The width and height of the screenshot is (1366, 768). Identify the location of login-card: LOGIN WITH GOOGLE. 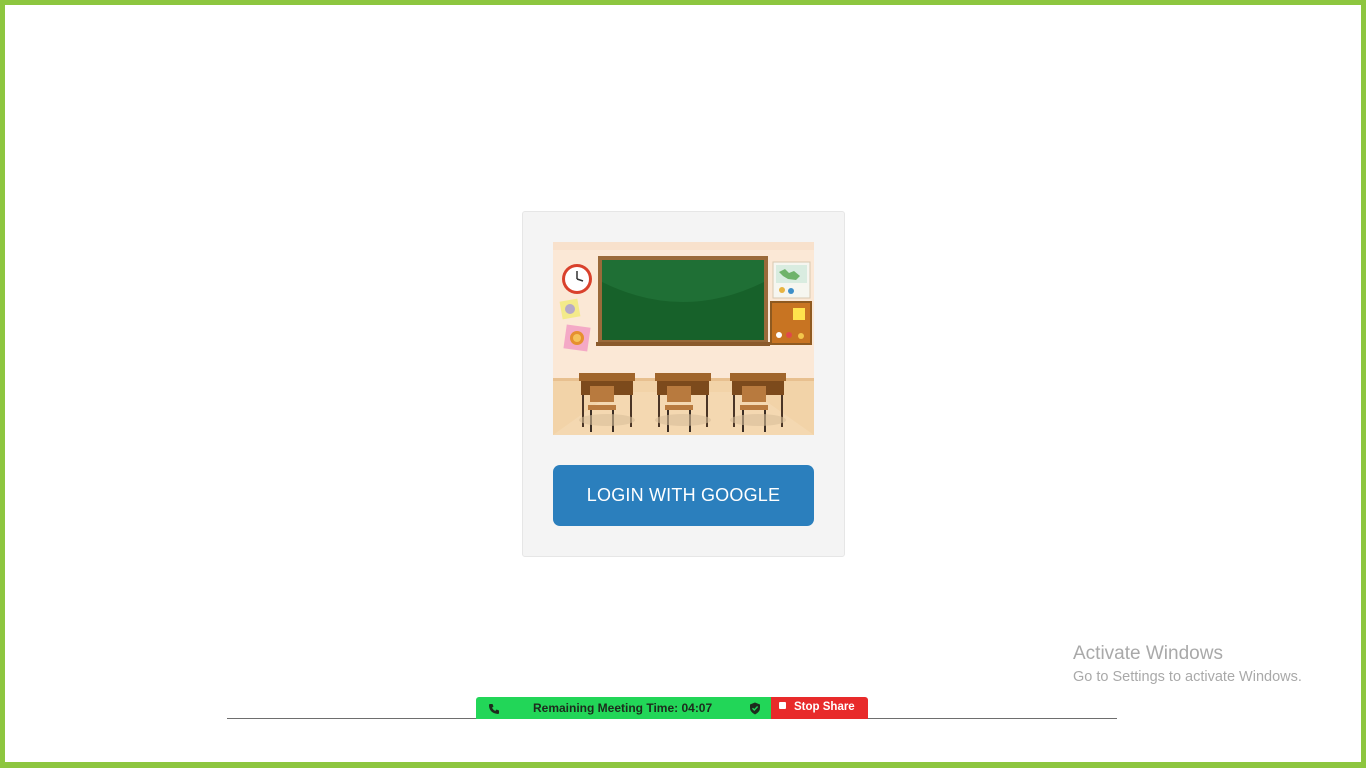
(683, 384).